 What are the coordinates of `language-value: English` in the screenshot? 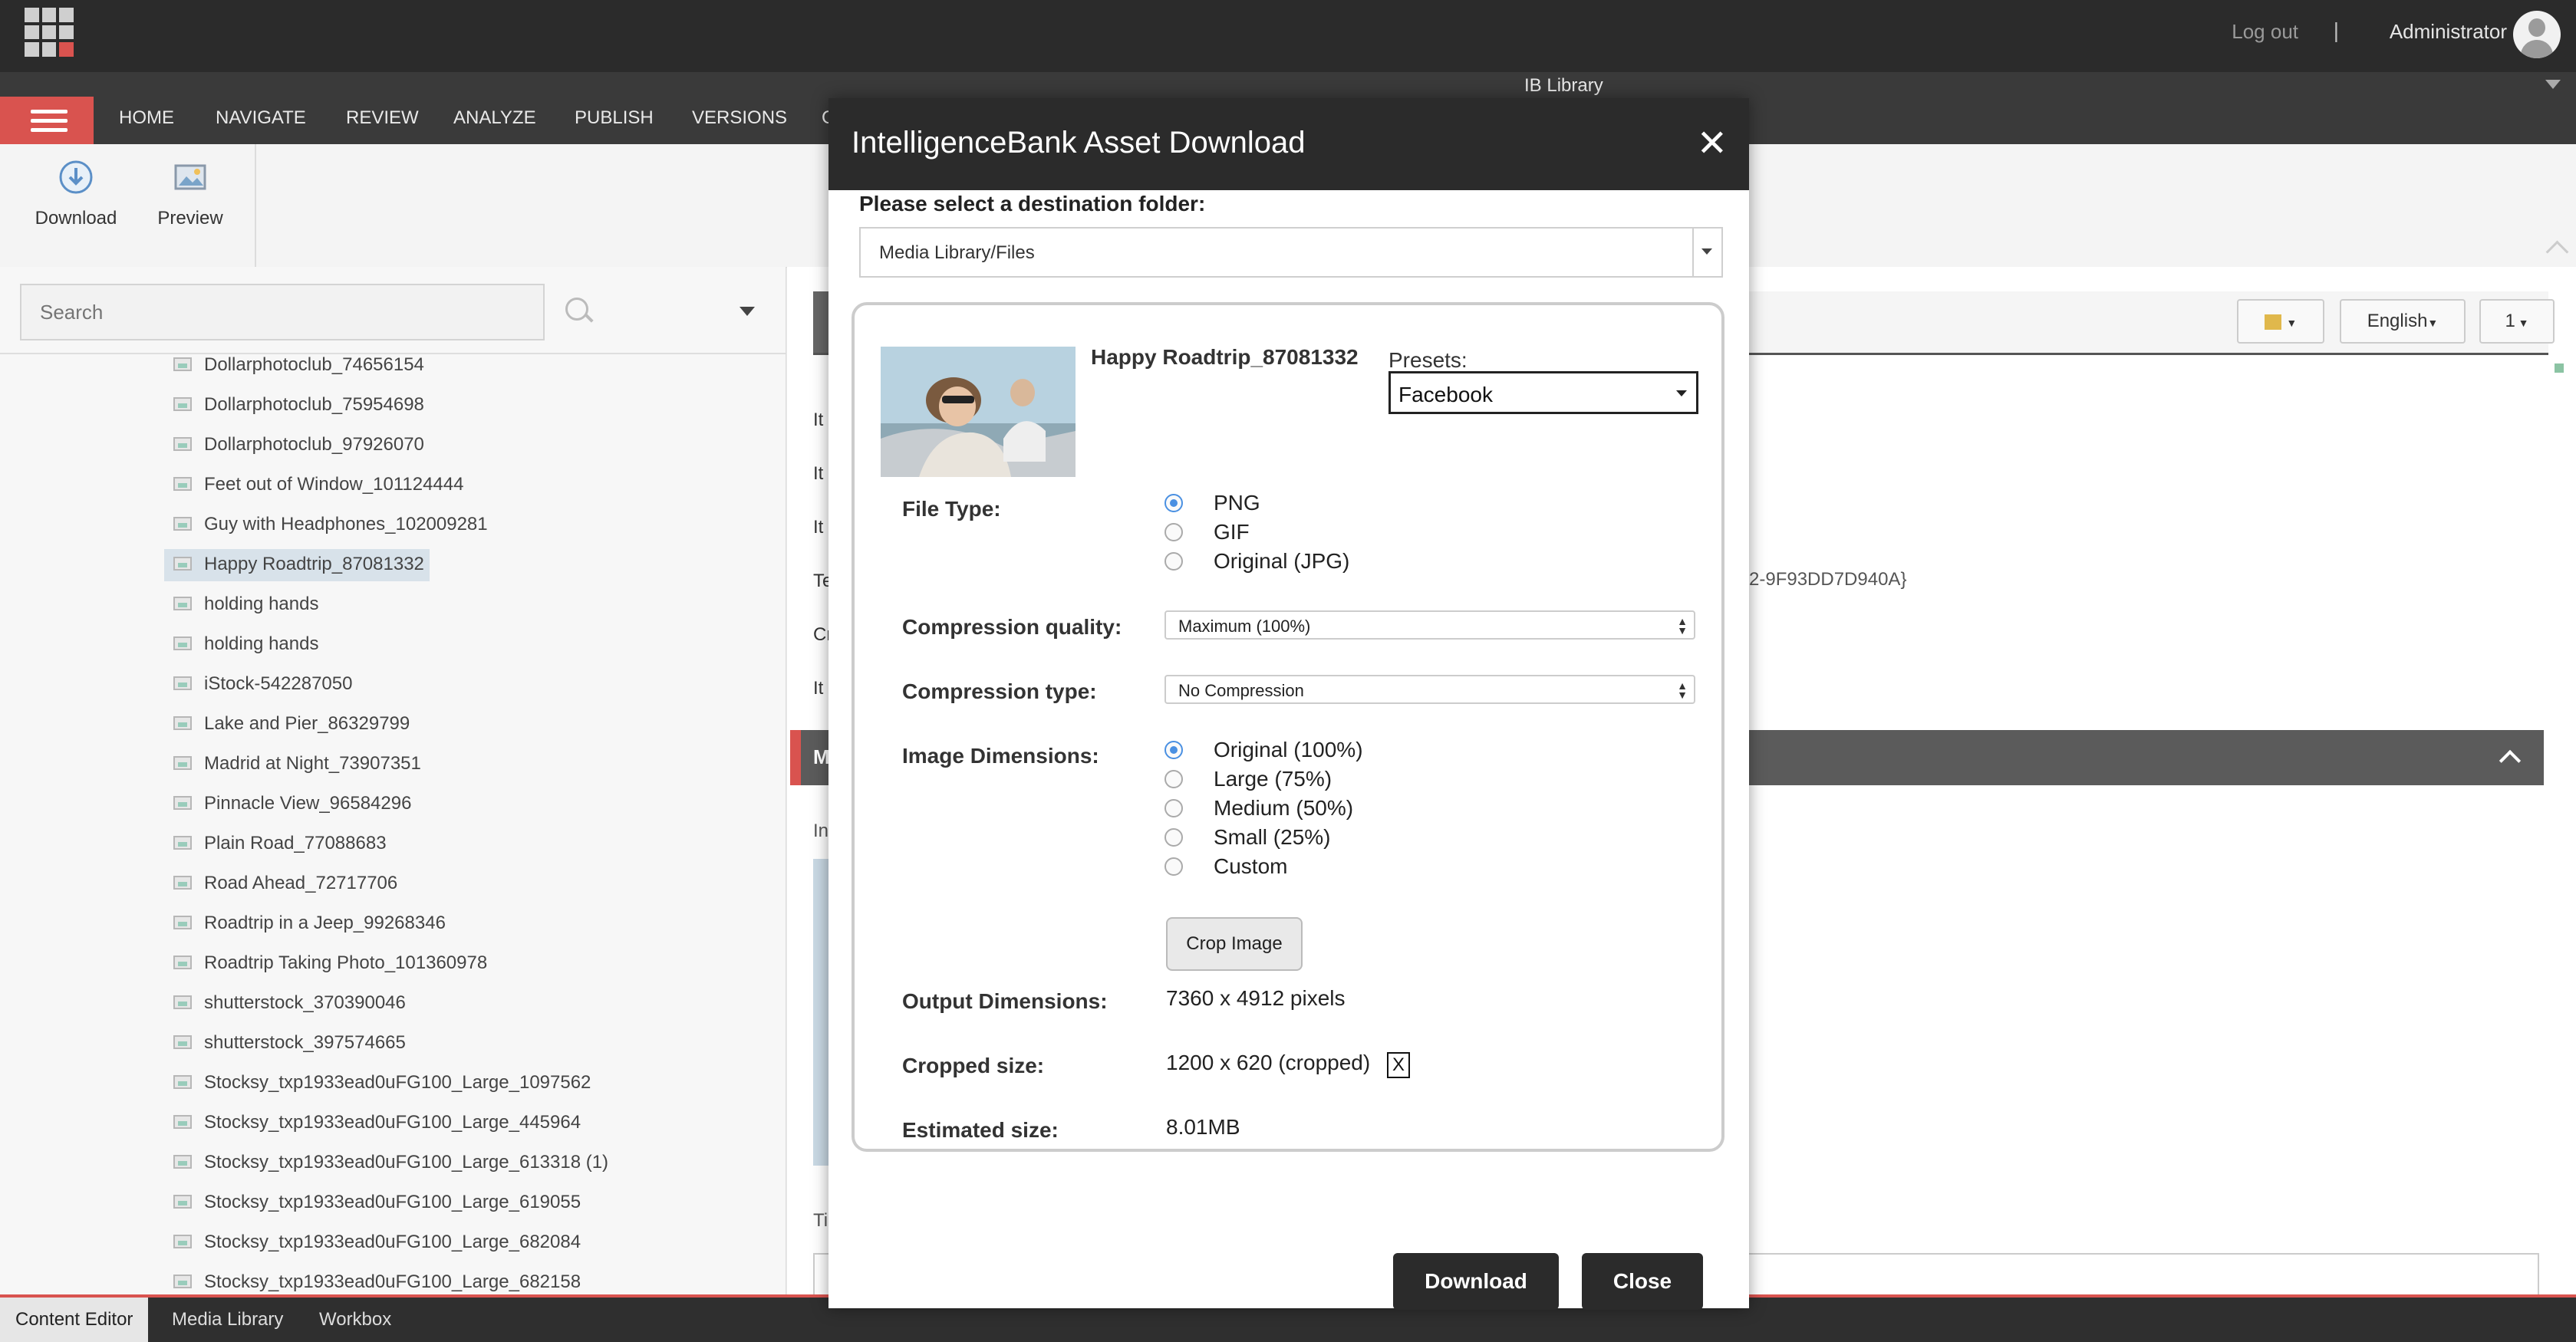 It's located at (2397, 321).